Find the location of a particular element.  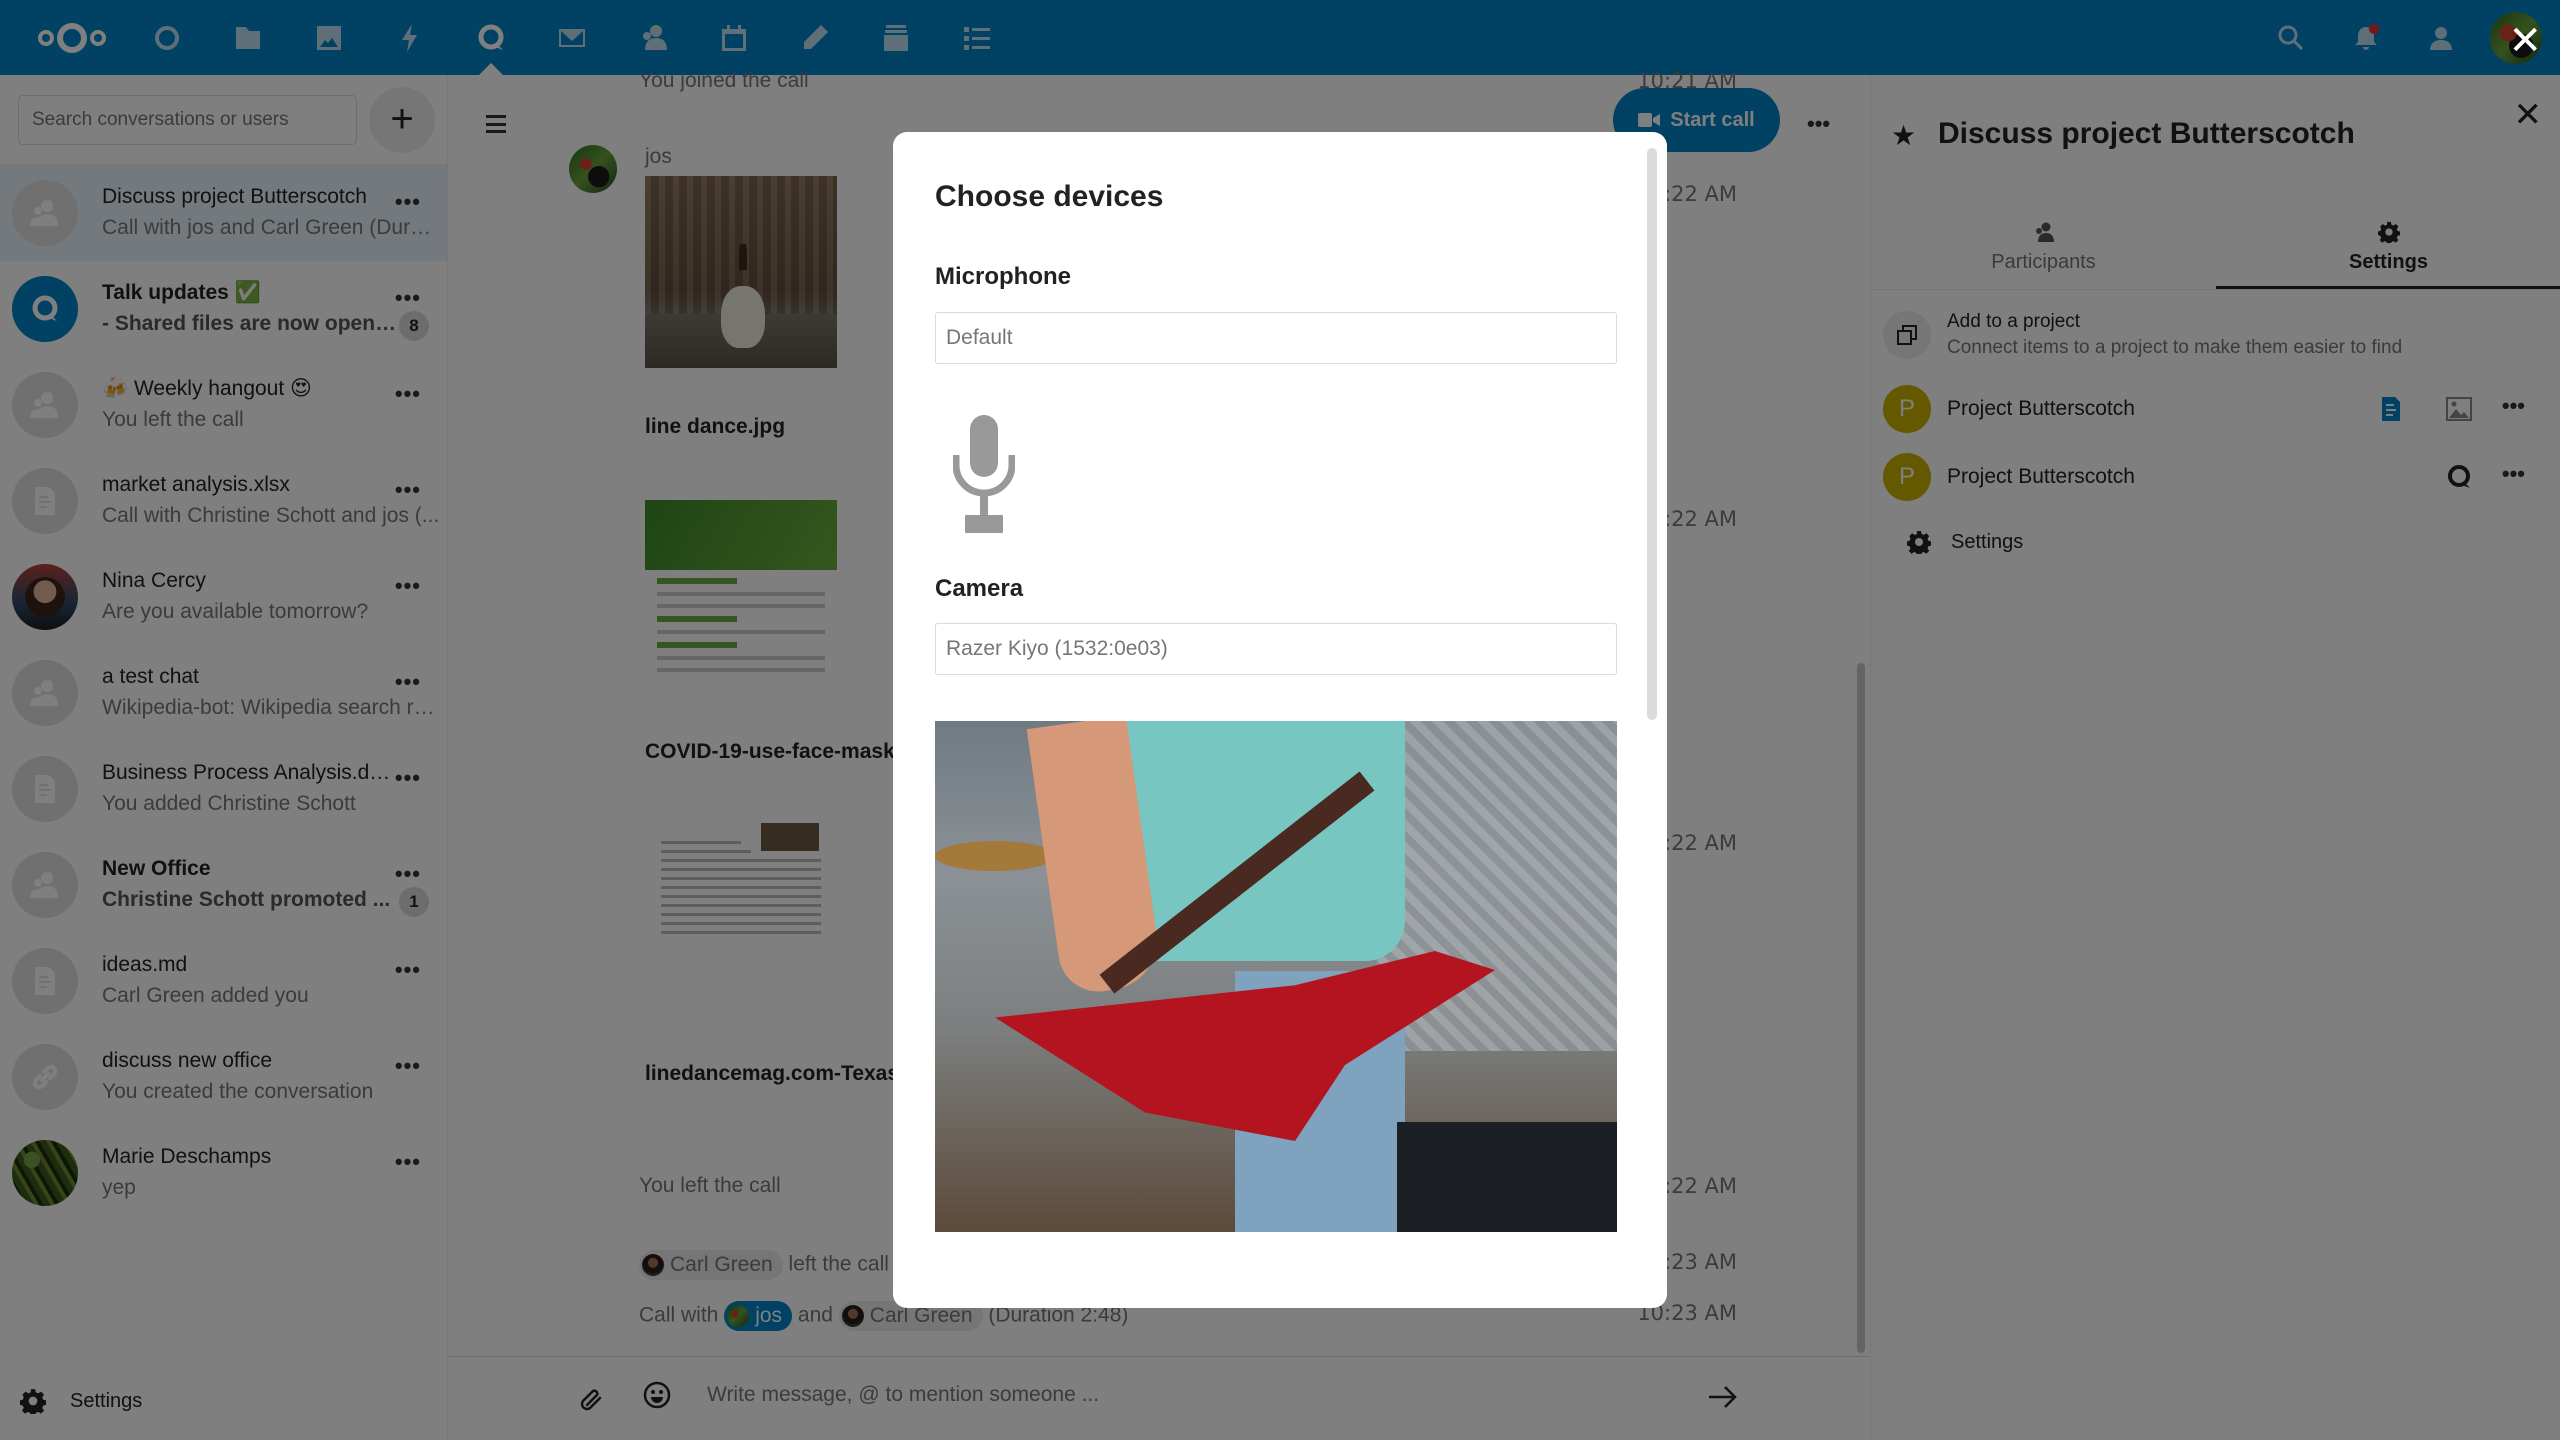

microphone-select: Default is located at coordinates (1276, 338).